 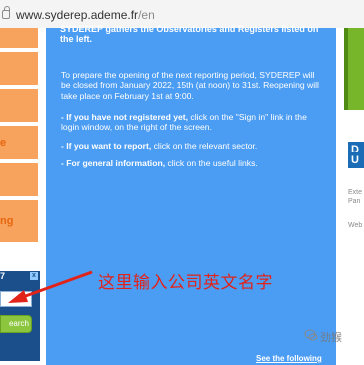 I want to click on wechat-icon, so click(x=311, y=335).